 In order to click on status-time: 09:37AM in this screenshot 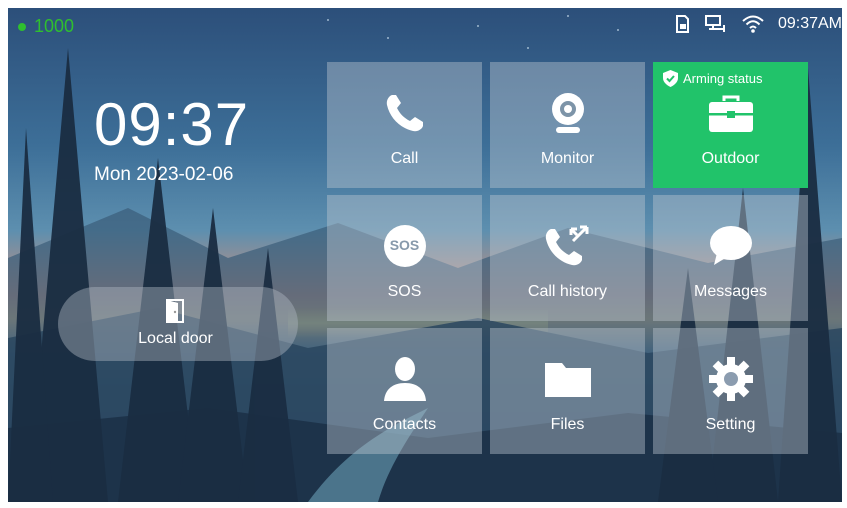, I will do `click(809, 23)`.